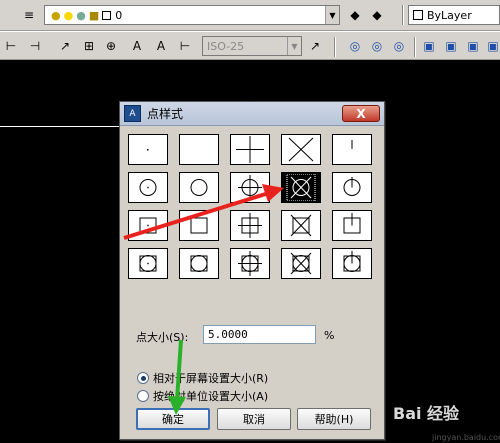 The width and height of the screenshot is (500, 443). What do you see at coordinates (429, 46) in the screenshot?
I see `box-icon: ▣` at bounding box center [429, 46].